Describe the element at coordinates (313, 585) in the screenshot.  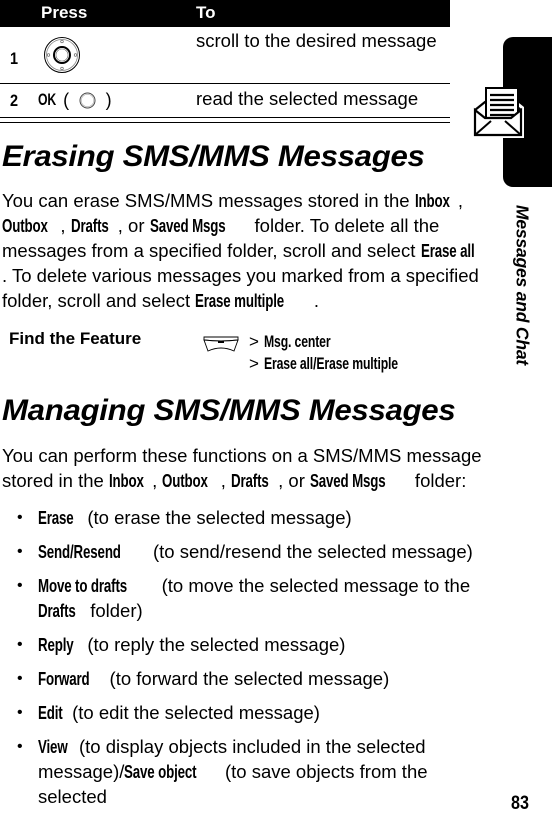
I see `text-run: (to move the selected message to the` at that location.